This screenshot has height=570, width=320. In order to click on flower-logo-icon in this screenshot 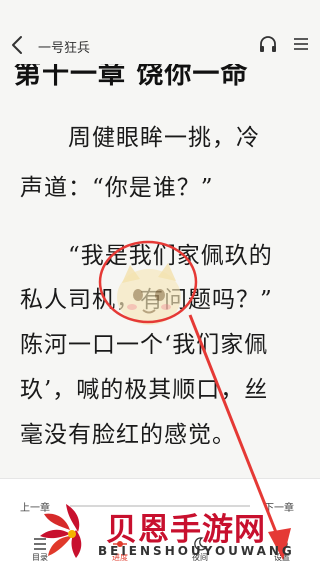, I will do `click(61, 531)`.